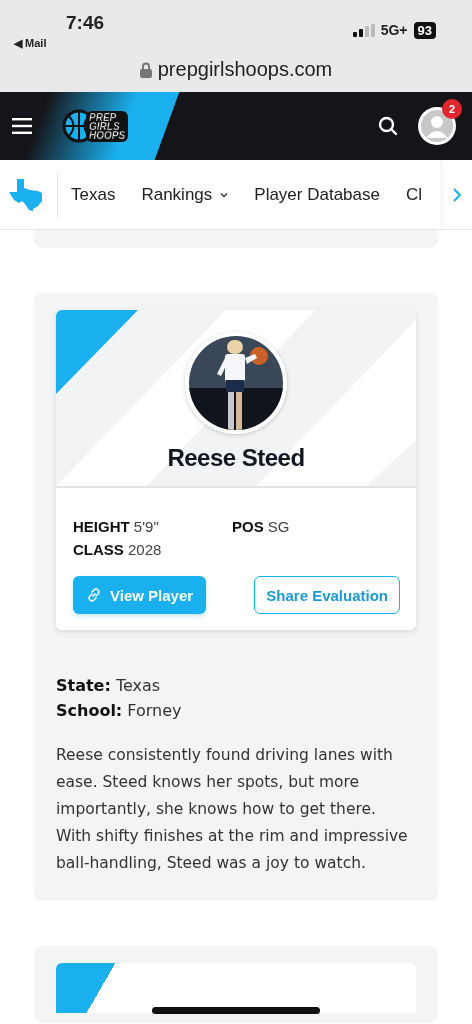 This screenshot has width=472, height=1024. Describe the element at coordinates (85, 23) in the screenshot. I see `status-time: 7:46` at that location.